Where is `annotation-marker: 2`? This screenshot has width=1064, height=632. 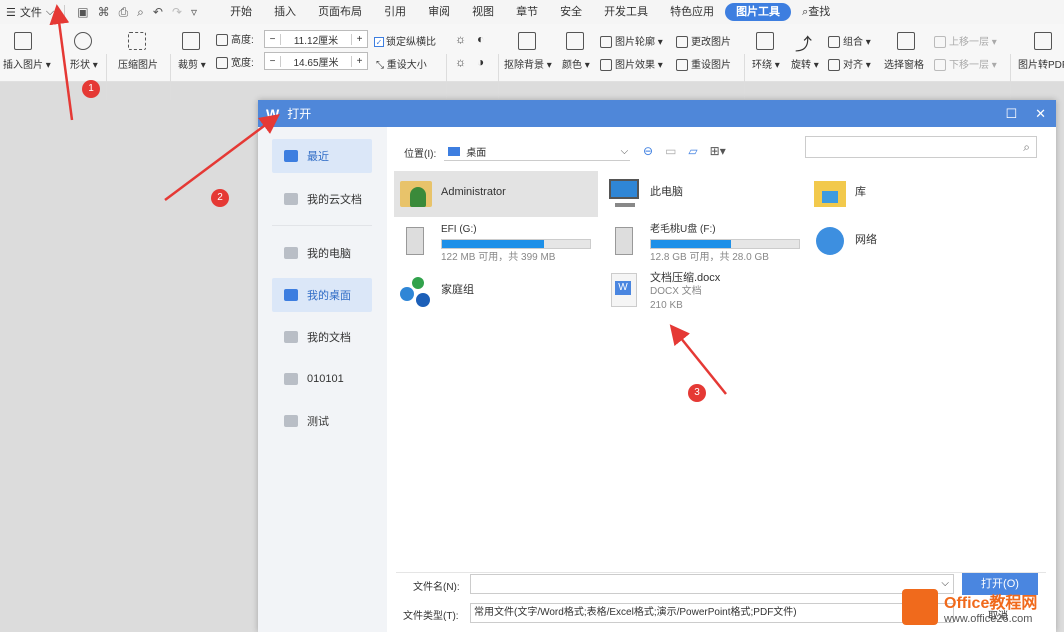
annotation-marker: 2 is located at coordinates (220, 198).